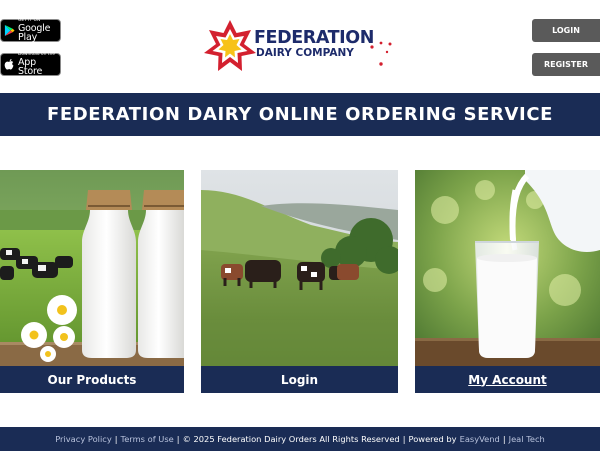 The width and height of the screenshot is (600, 451). I want to click on app-store-badge: Download on the App Store, so click(30, 64).